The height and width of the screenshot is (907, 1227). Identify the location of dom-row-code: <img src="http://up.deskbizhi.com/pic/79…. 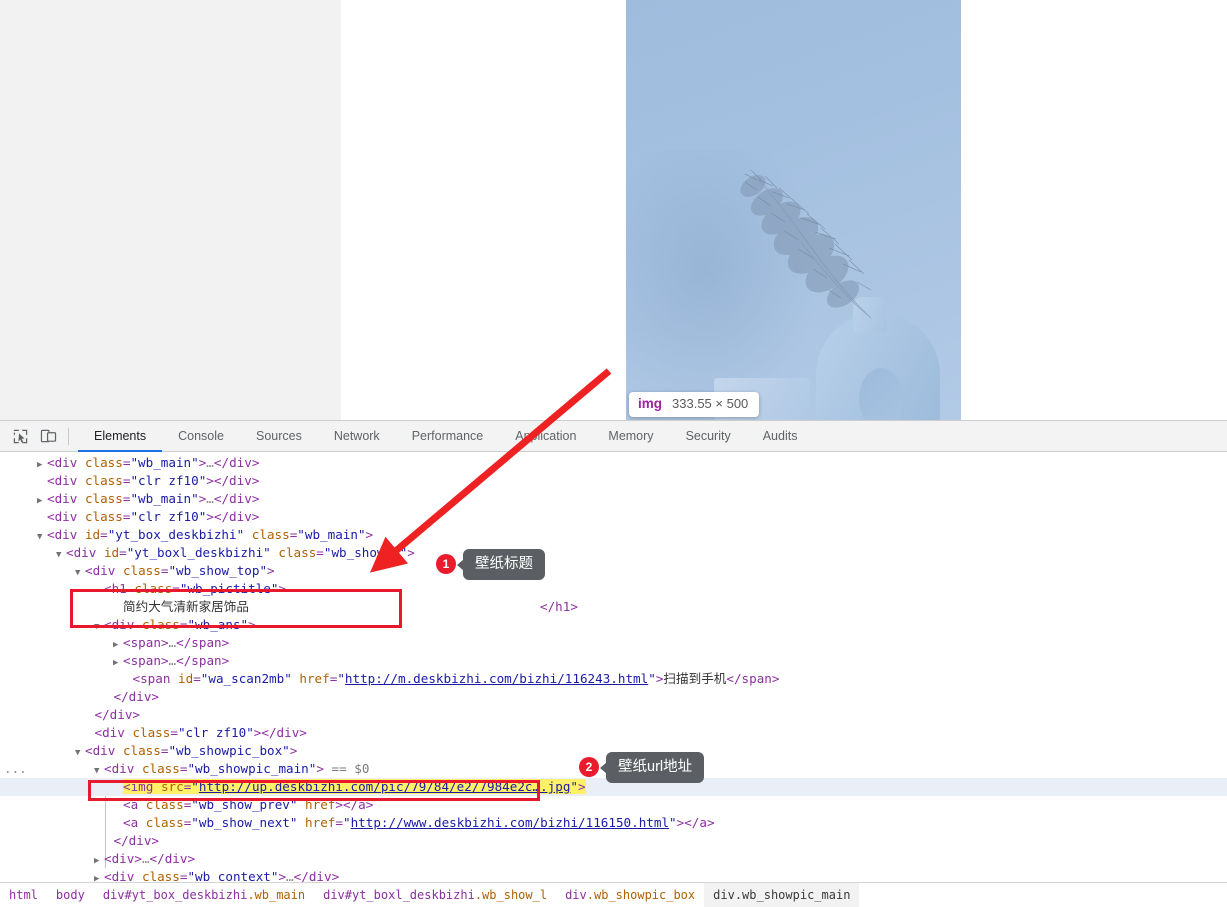
(354, 786).